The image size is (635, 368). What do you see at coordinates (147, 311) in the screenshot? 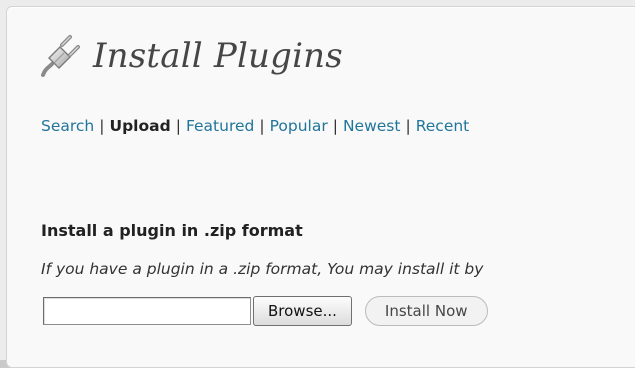
I see `file-path-input` at bounding box center [147, 311].